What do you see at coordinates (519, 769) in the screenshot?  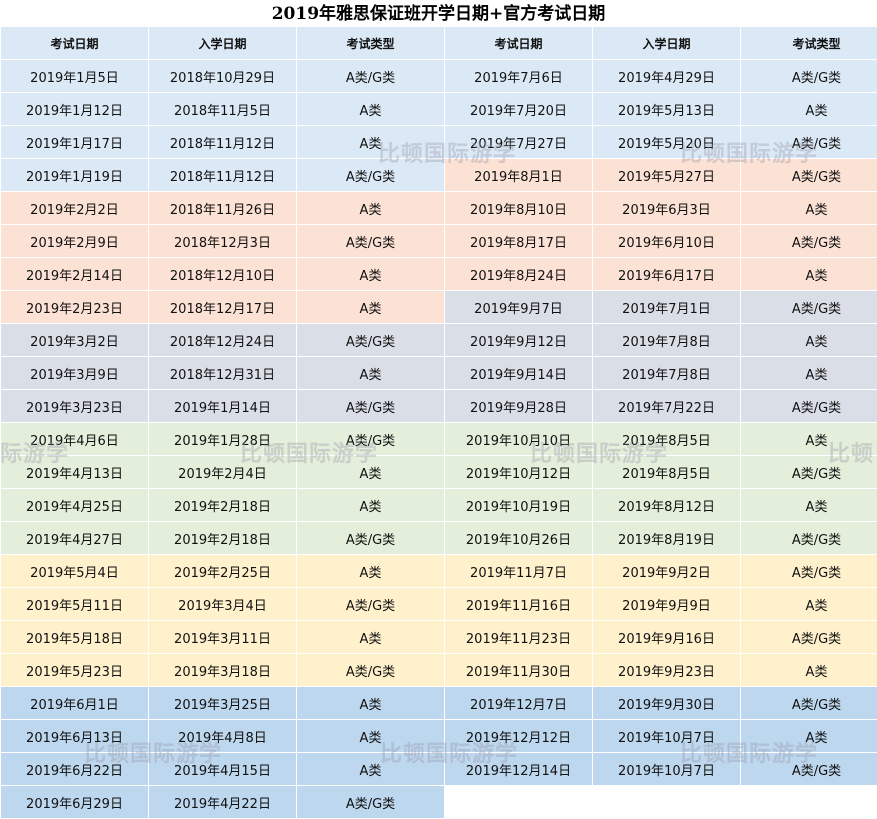 I see `exam-date-cell: 2019年12月14日` at bounding box center [519, 769].